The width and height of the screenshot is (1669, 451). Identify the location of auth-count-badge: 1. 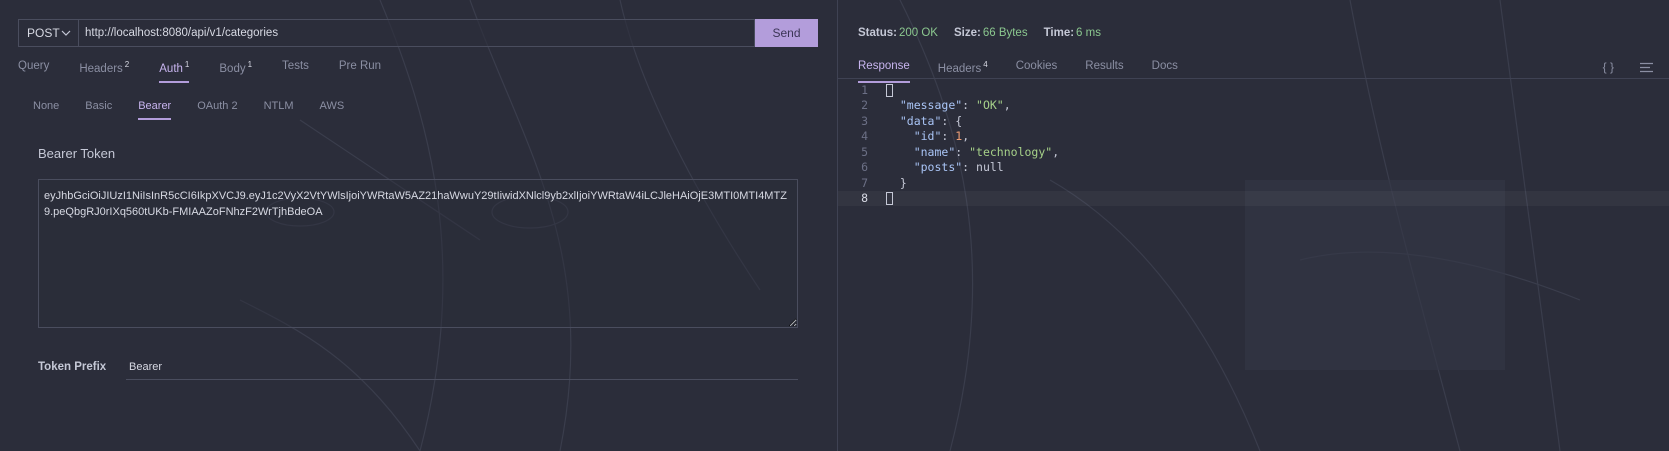
(187, 64).